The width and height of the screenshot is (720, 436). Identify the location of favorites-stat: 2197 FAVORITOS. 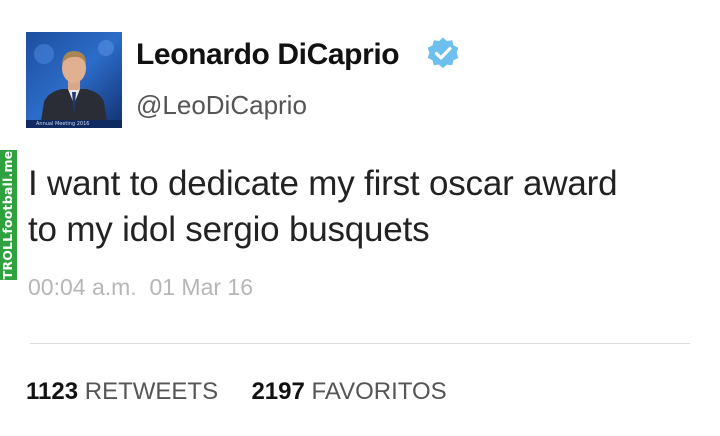
(348, 391).